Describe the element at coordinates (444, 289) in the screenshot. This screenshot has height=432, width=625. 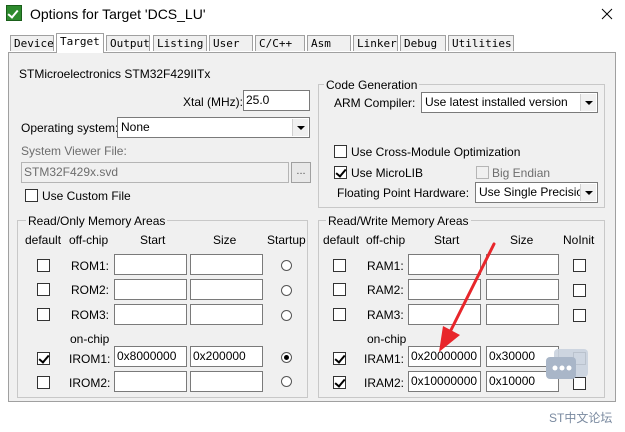
I see `ram2-start-input` at that location.